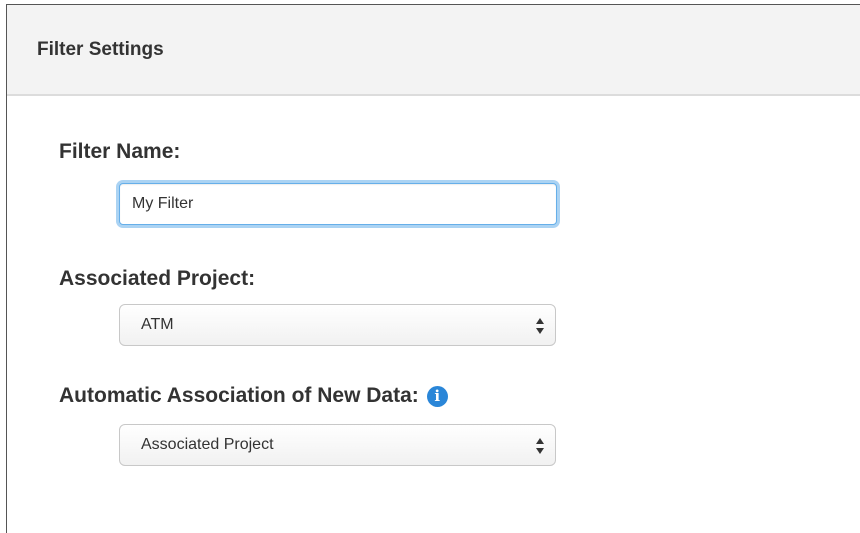  Describe the element at coordinates (157, 324) in the screenshot. I see `associated-project-selected-value: ATM` at that location.